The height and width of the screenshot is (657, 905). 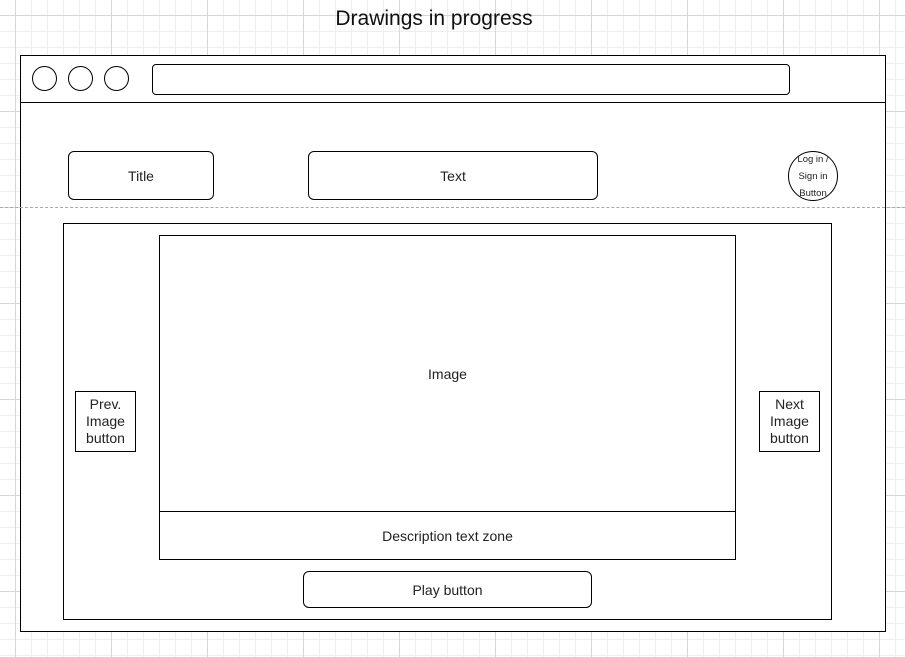 I want to click on text-box: Text, so click(x=453, y=175).